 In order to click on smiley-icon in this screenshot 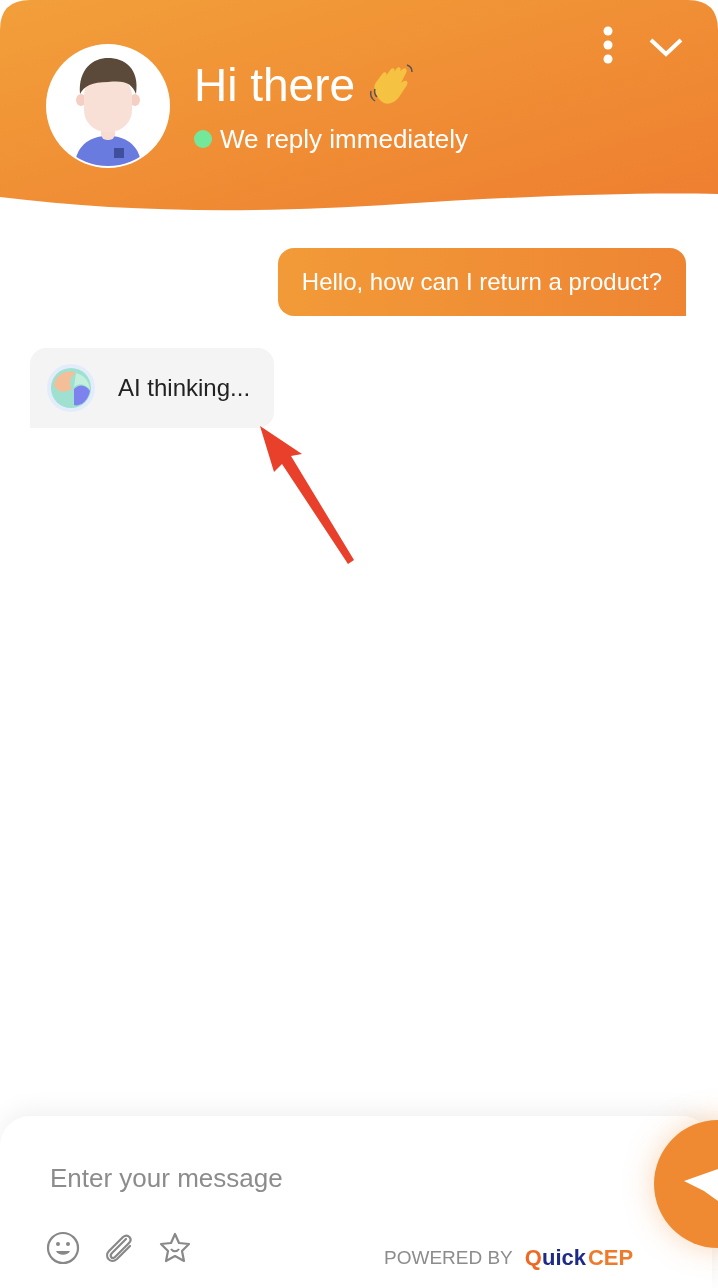, I will do `click(63, 1248)`.